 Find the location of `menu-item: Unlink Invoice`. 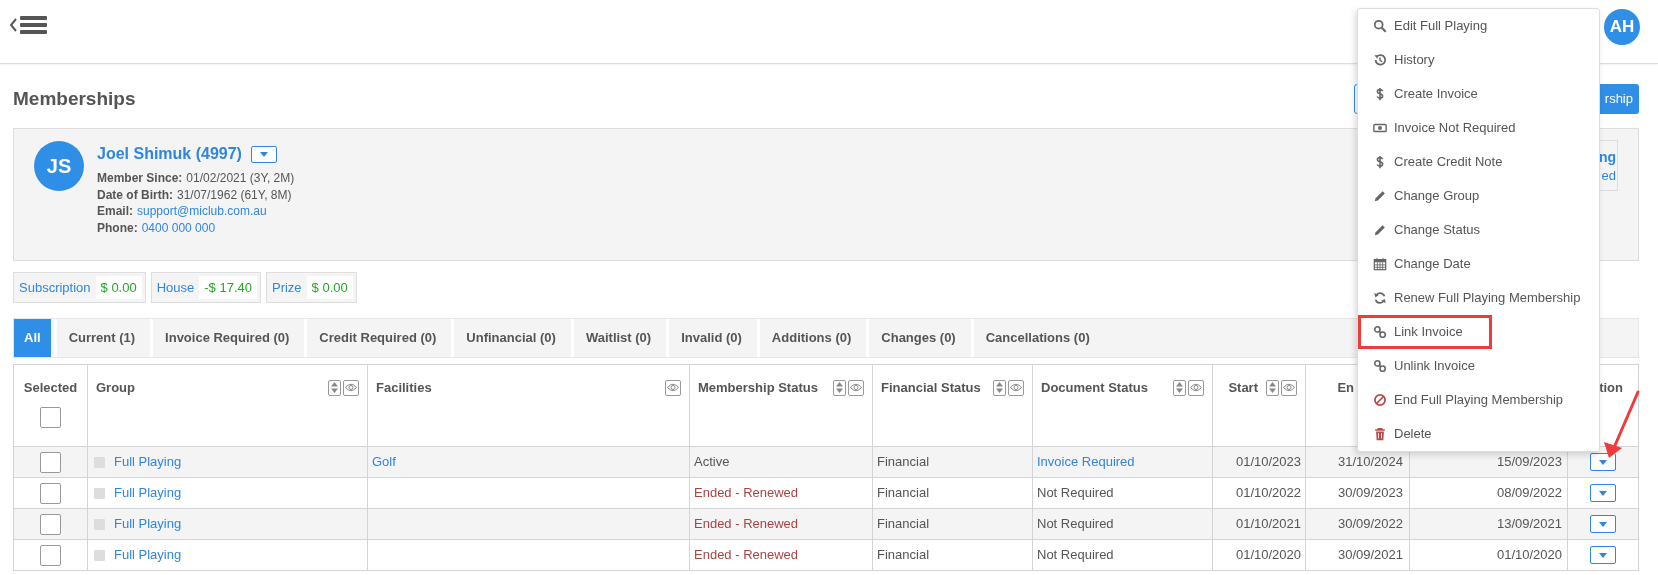

menu-item: Unlink Invoice is located at coordinates (1478, 366).